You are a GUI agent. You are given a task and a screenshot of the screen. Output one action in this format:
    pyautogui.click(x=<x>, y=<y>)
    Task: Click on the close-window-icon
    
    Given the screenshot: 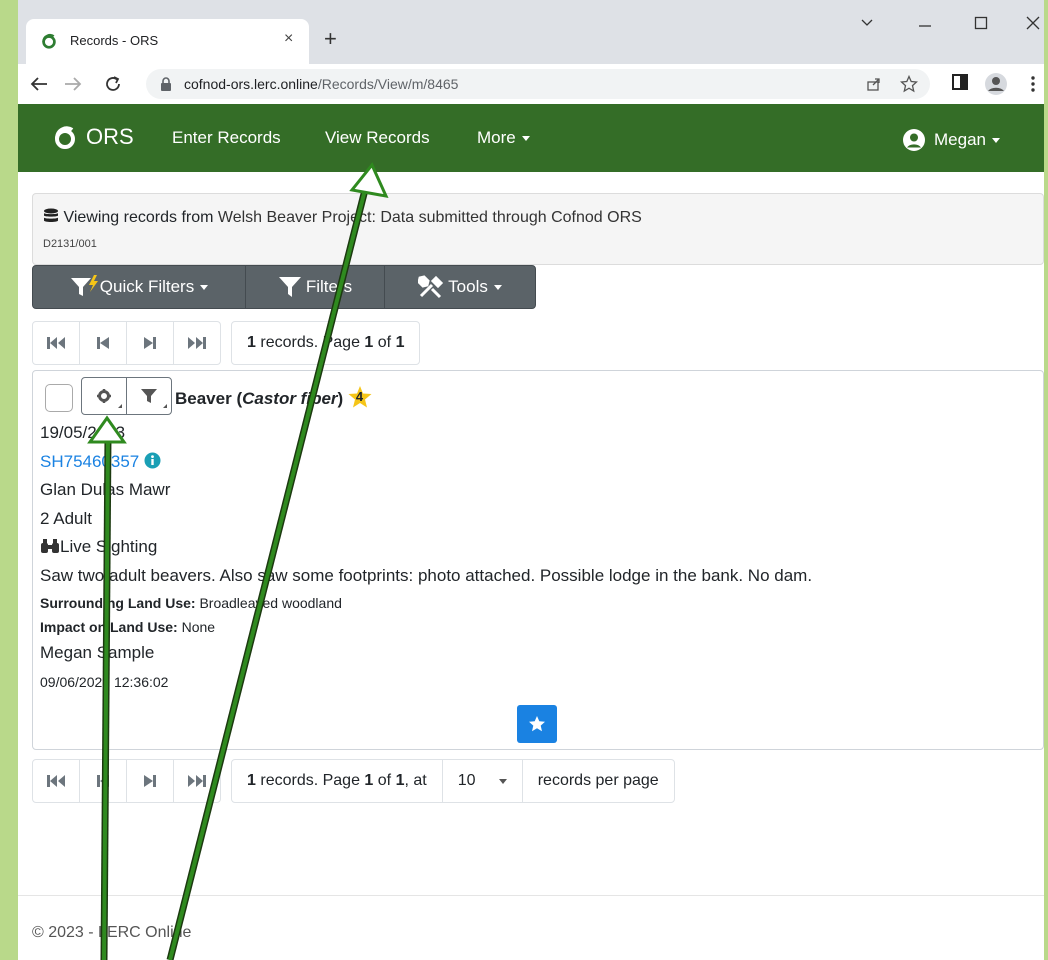 What is the action you would take?
    pyautogui.click(x=1033, y=23)
    